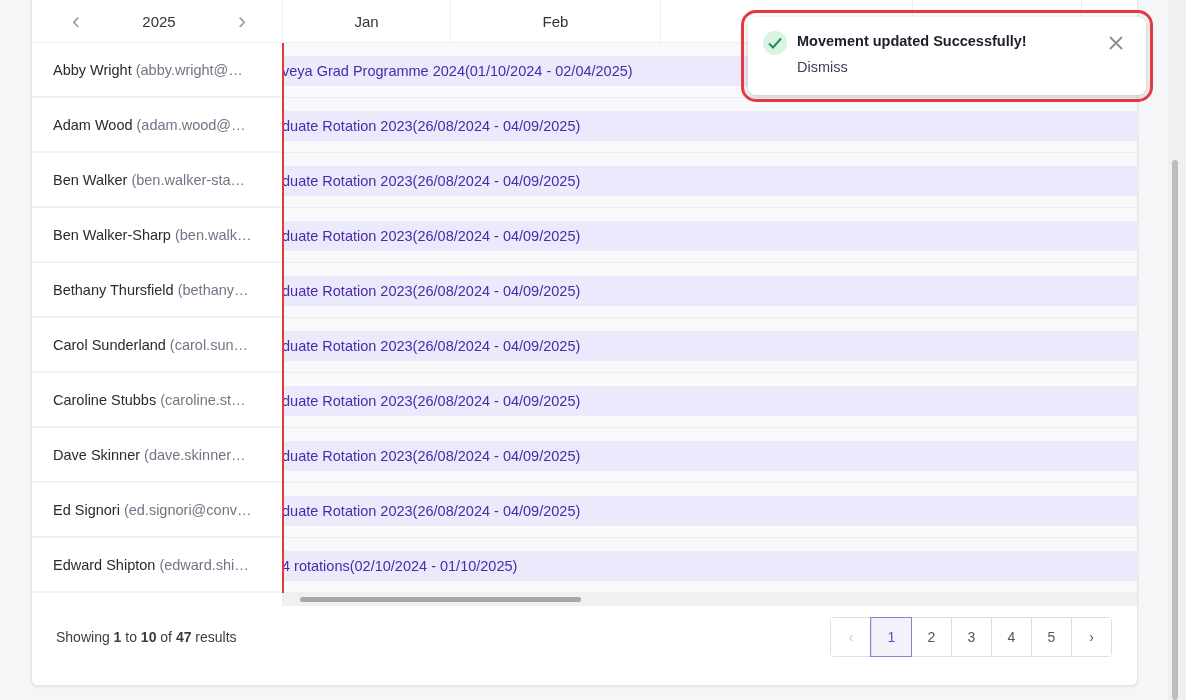  Describe the element at coordinates (1091, 637) in the screenshot. I see `next-page-button: ›` at that location.